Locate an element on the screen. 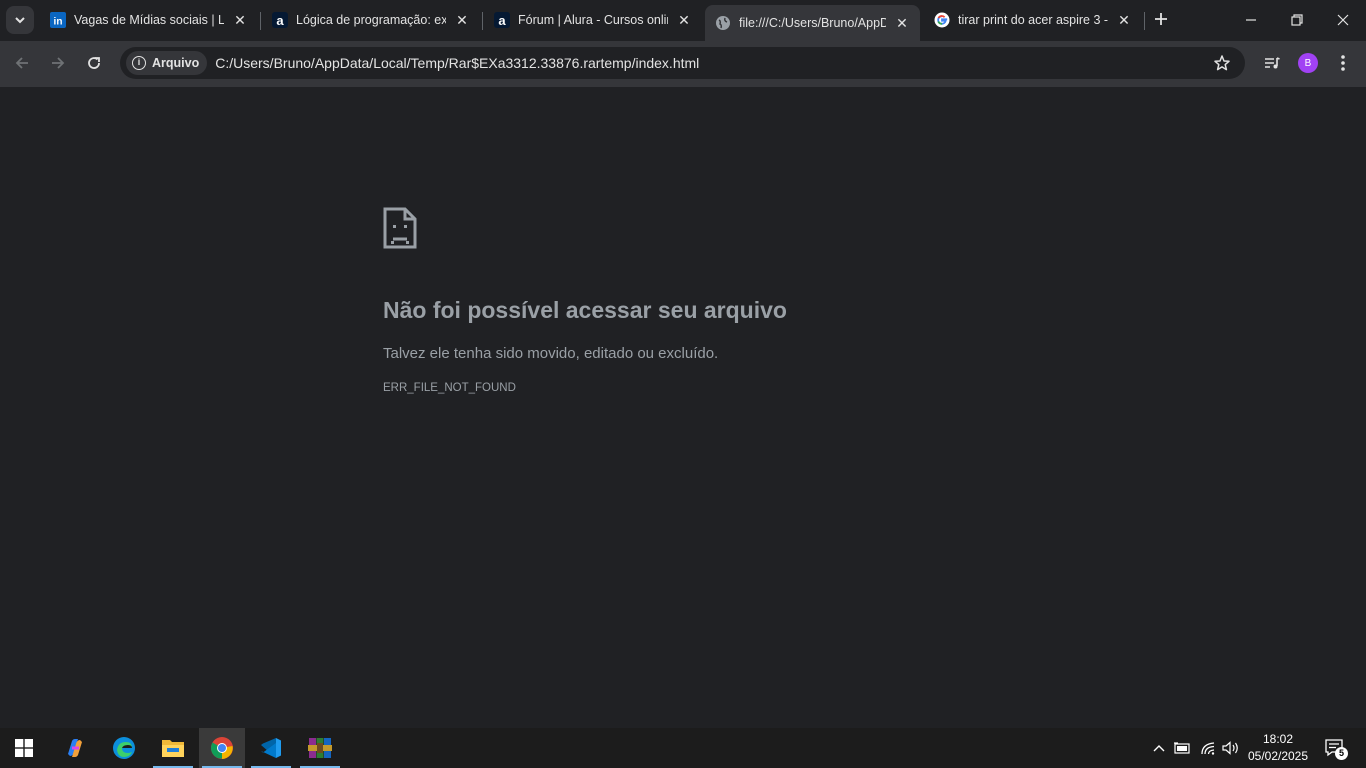 This screenshot has height=768, width=1366. minimize-icon is located at coordinates (1251, 20).